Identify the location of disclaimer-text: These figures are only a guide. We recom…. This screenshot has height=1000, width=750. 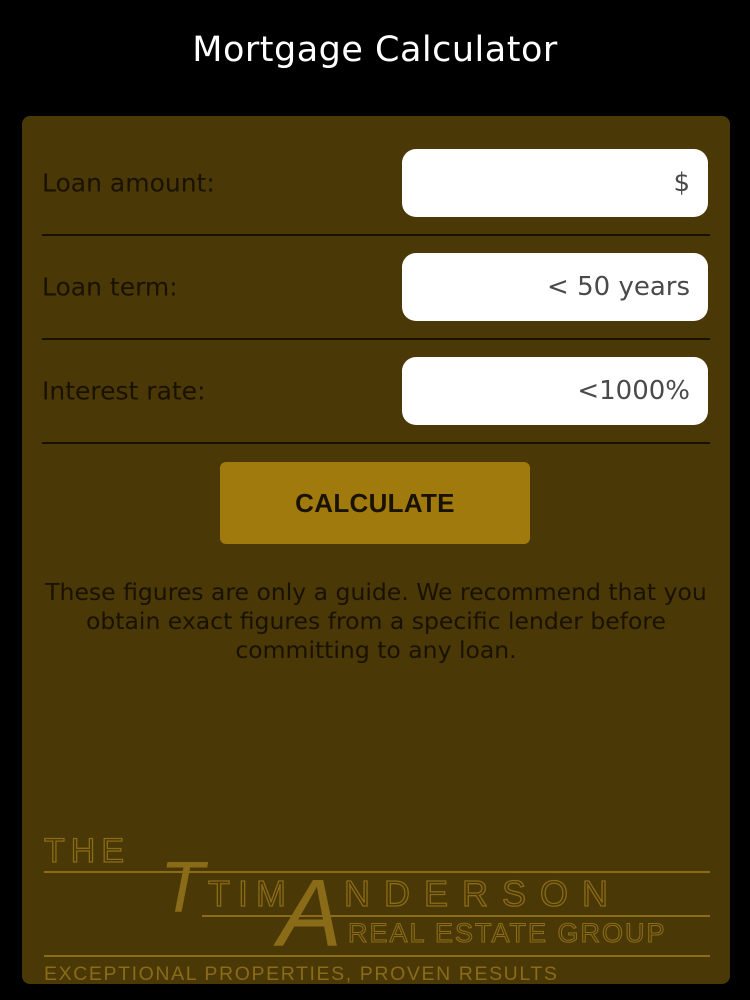
(376, 621).